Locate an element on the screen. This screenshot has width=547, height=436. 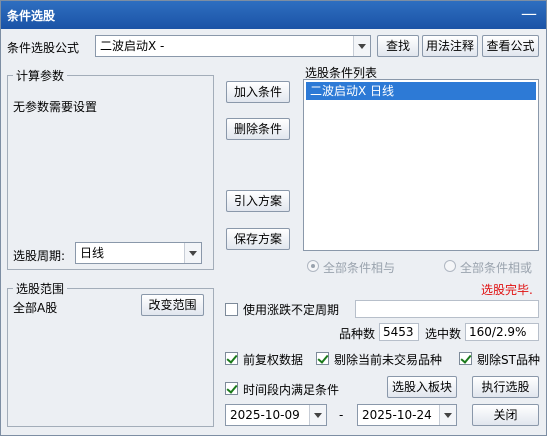
close-icon: — is located at coordinates (529, 14).